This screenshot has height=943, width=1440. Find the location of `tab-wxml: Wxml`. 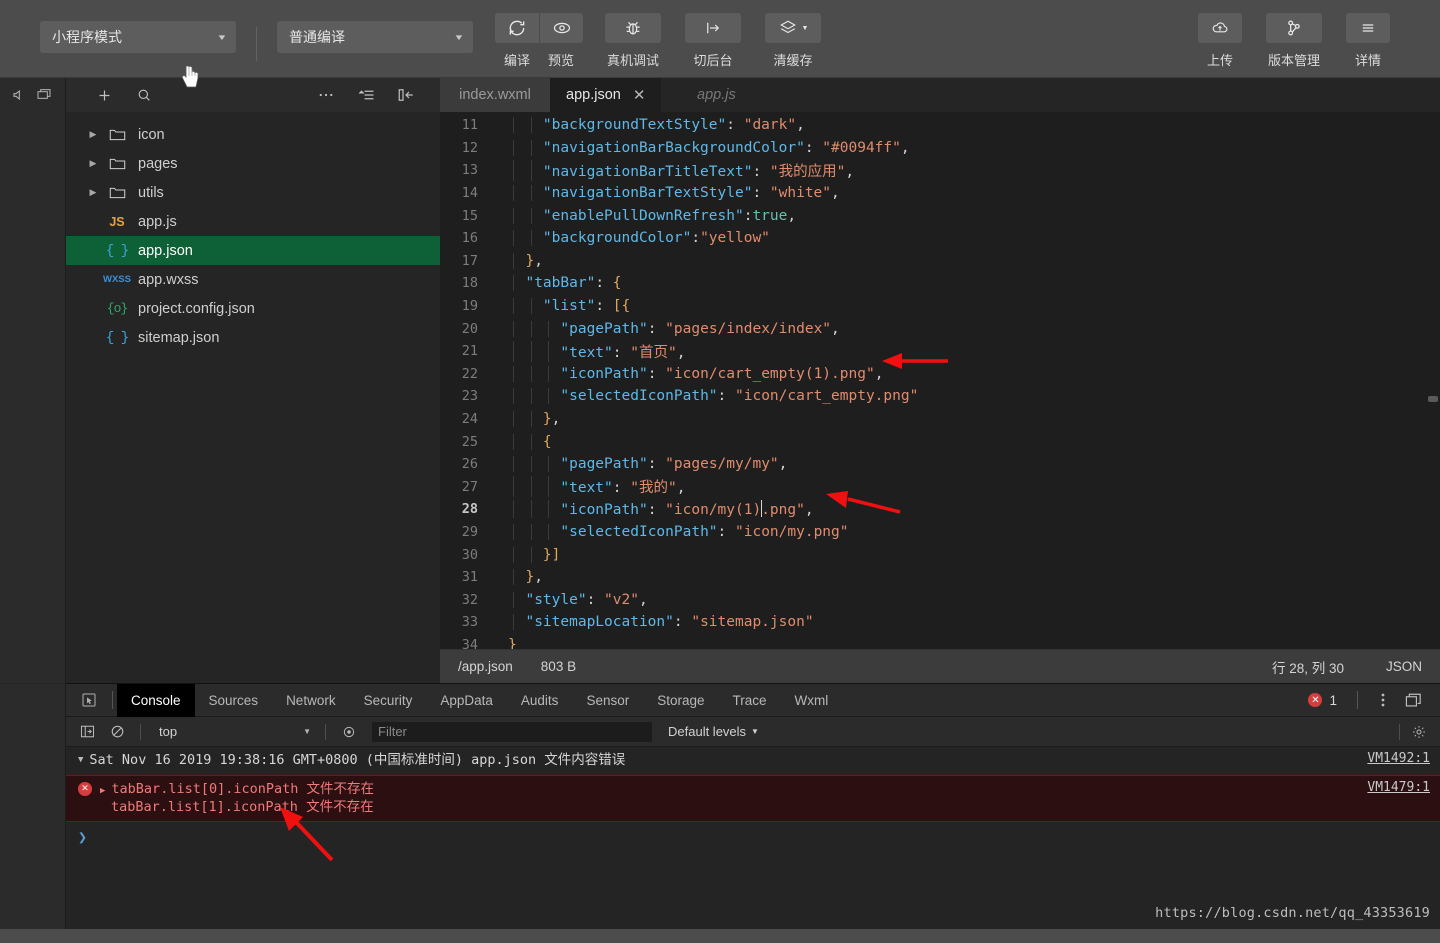

tab-wxml: Wxml is located at coordinates (812, 700).